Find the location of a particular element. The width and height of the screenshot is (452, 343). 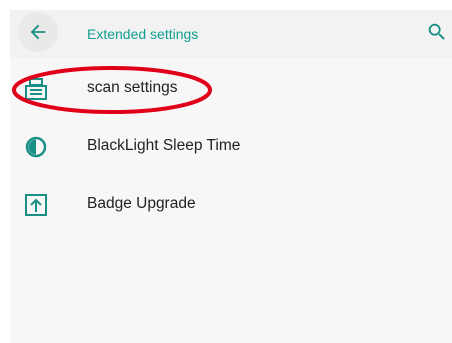

search-icon is located at coordinates (437, 32).